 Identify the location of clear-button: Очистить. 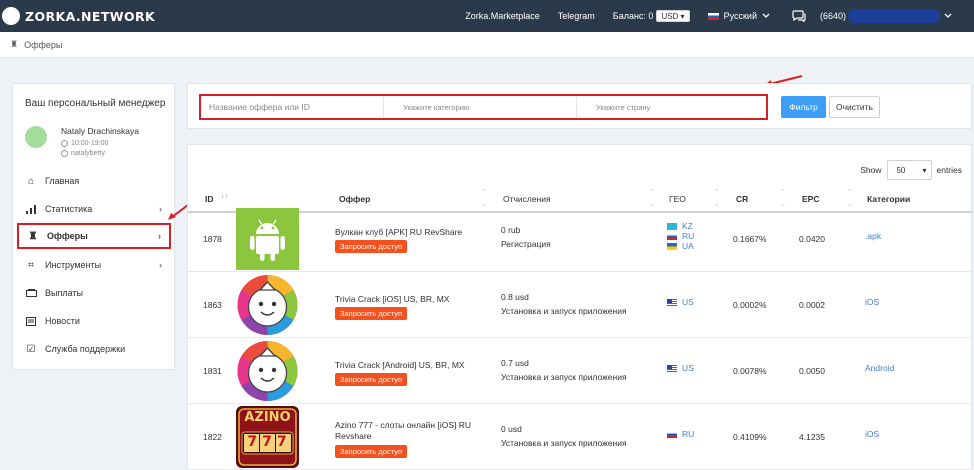
(854, 107).